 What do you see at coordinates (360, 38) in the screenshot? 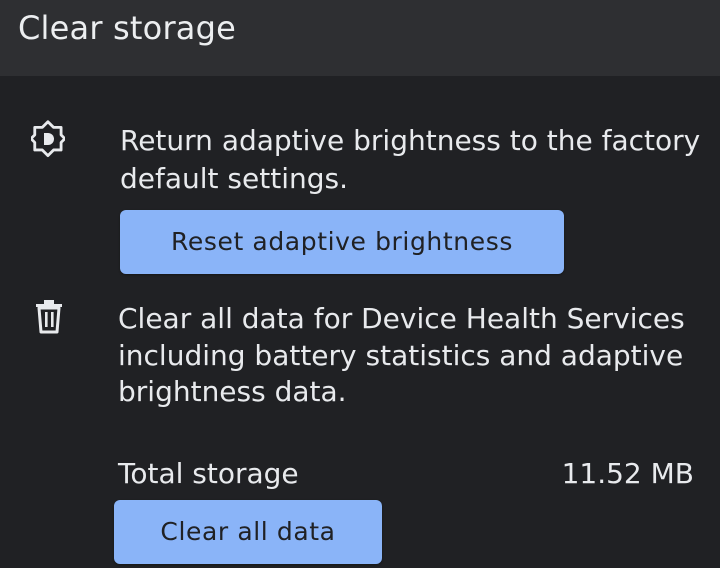
I see `app-bar: Clear storage` at bounding box center [360, 38].